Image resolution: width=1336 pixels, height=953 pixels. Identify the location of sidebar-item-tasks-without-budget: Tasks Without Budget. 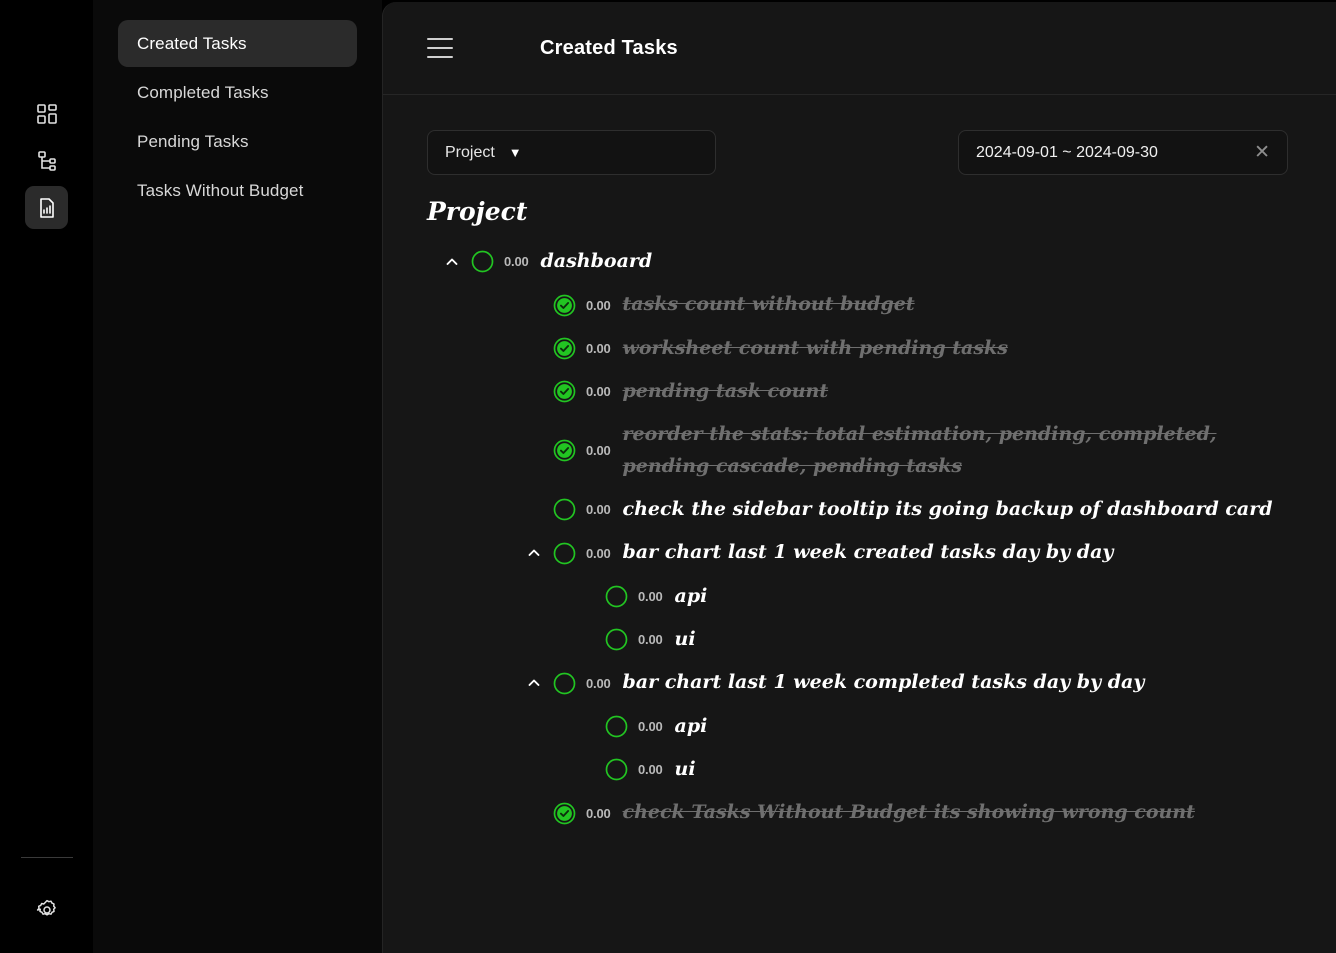
(237, 190).